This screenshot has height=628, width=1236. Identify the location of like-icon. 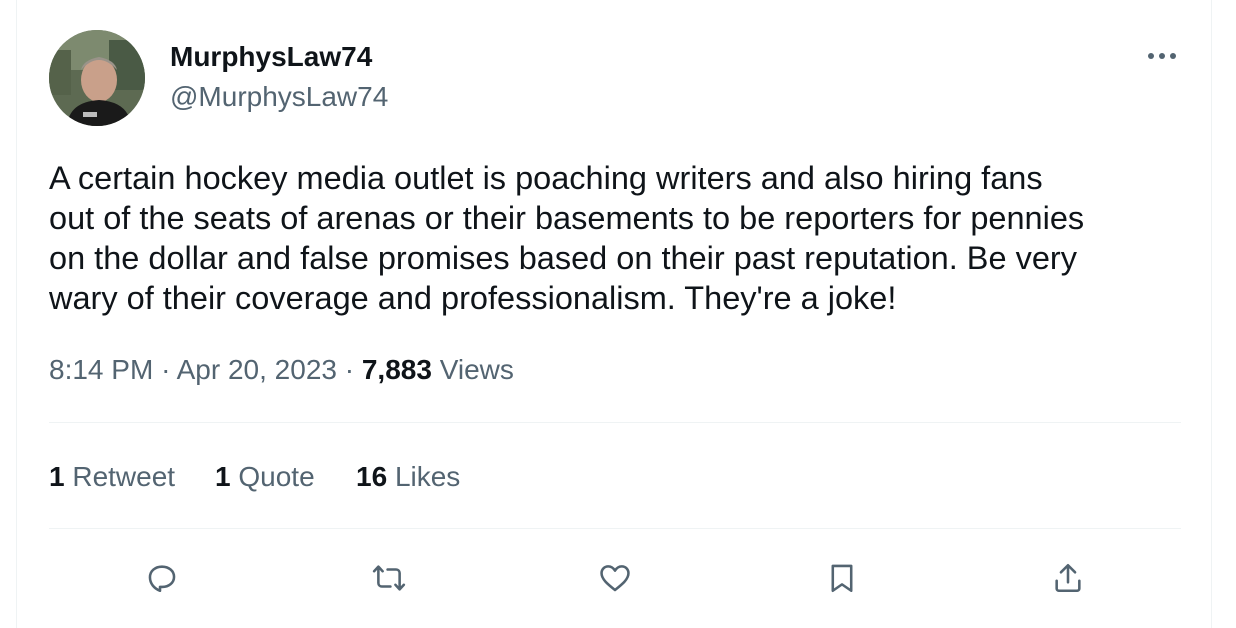
(615, 578).